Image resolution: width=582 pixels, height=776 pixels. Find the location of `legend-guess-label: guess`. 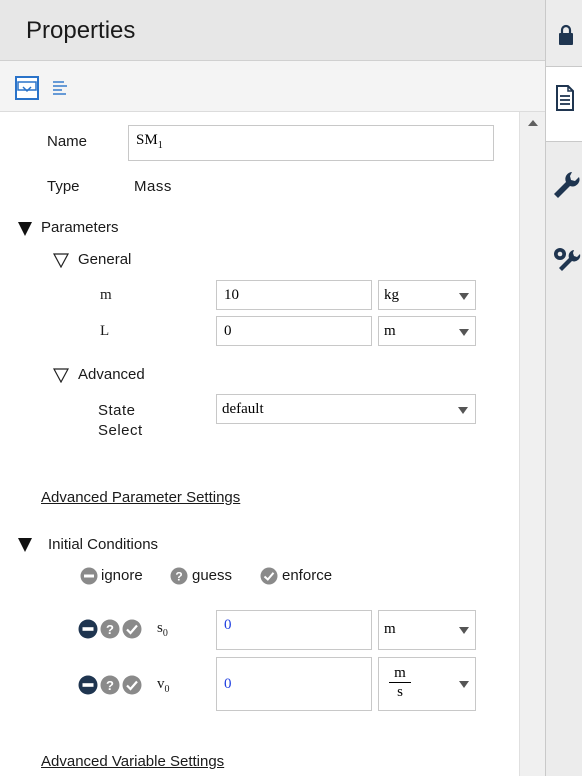

legend-guess-label: guess is located at coordinates (212, 575).